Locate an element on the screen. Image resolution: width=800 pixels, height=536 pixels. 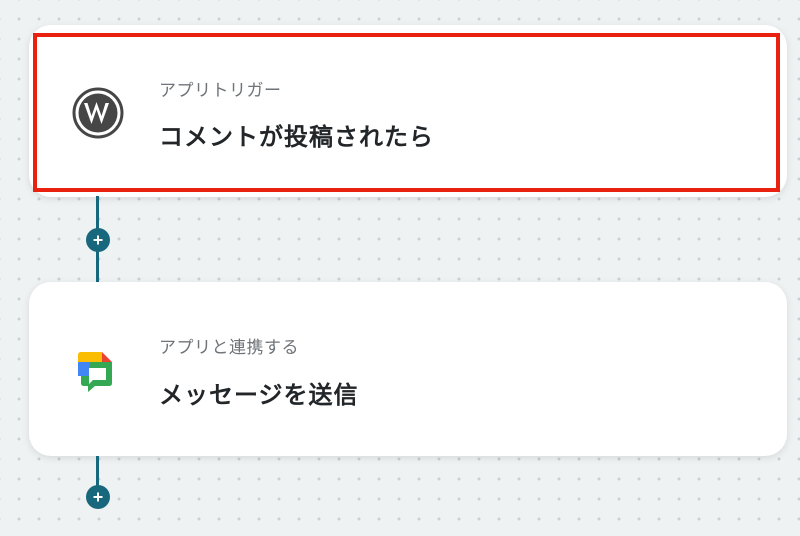
action-kind-label: アプリと連携する is located at coordinates (229, 348).